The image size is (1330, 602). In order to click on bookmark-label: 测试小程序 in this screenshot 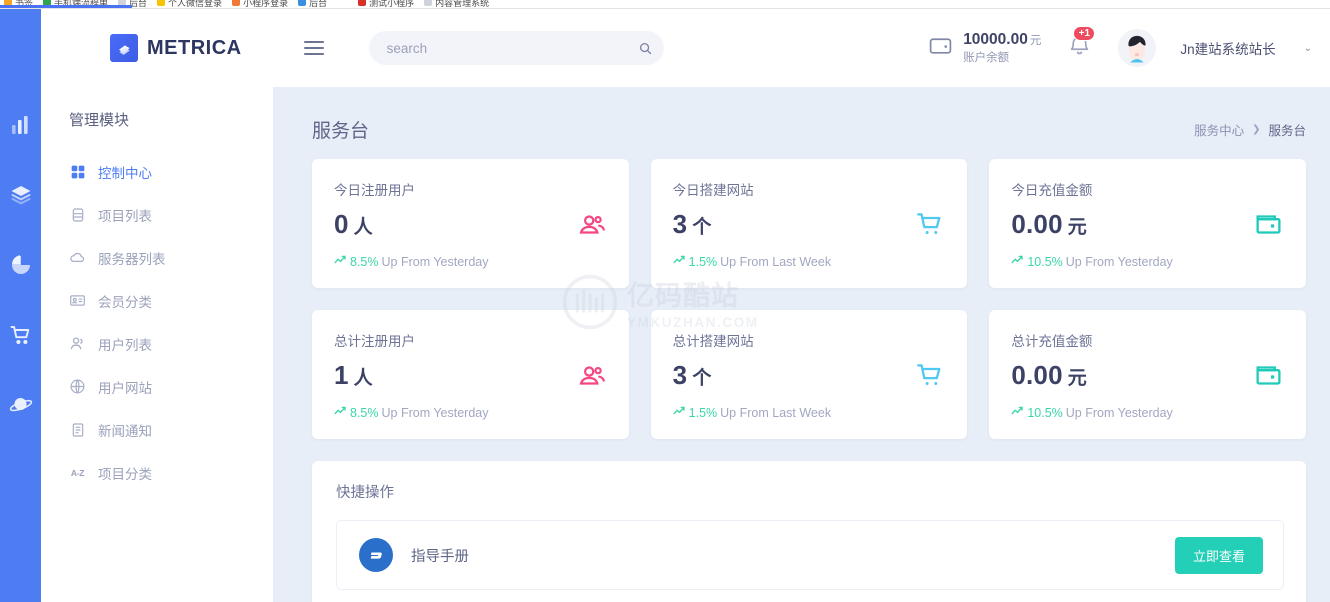, I will do `click(392, 4)`.